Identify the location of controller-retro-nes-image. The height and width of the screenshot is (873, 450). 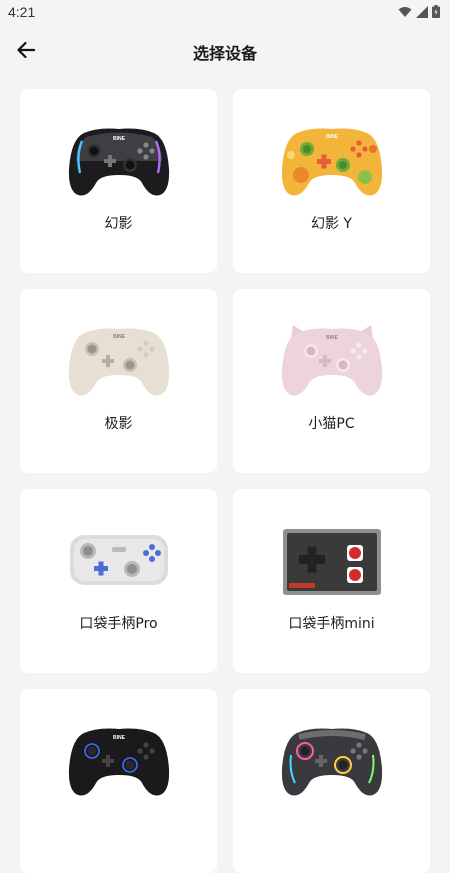
(332, 562).